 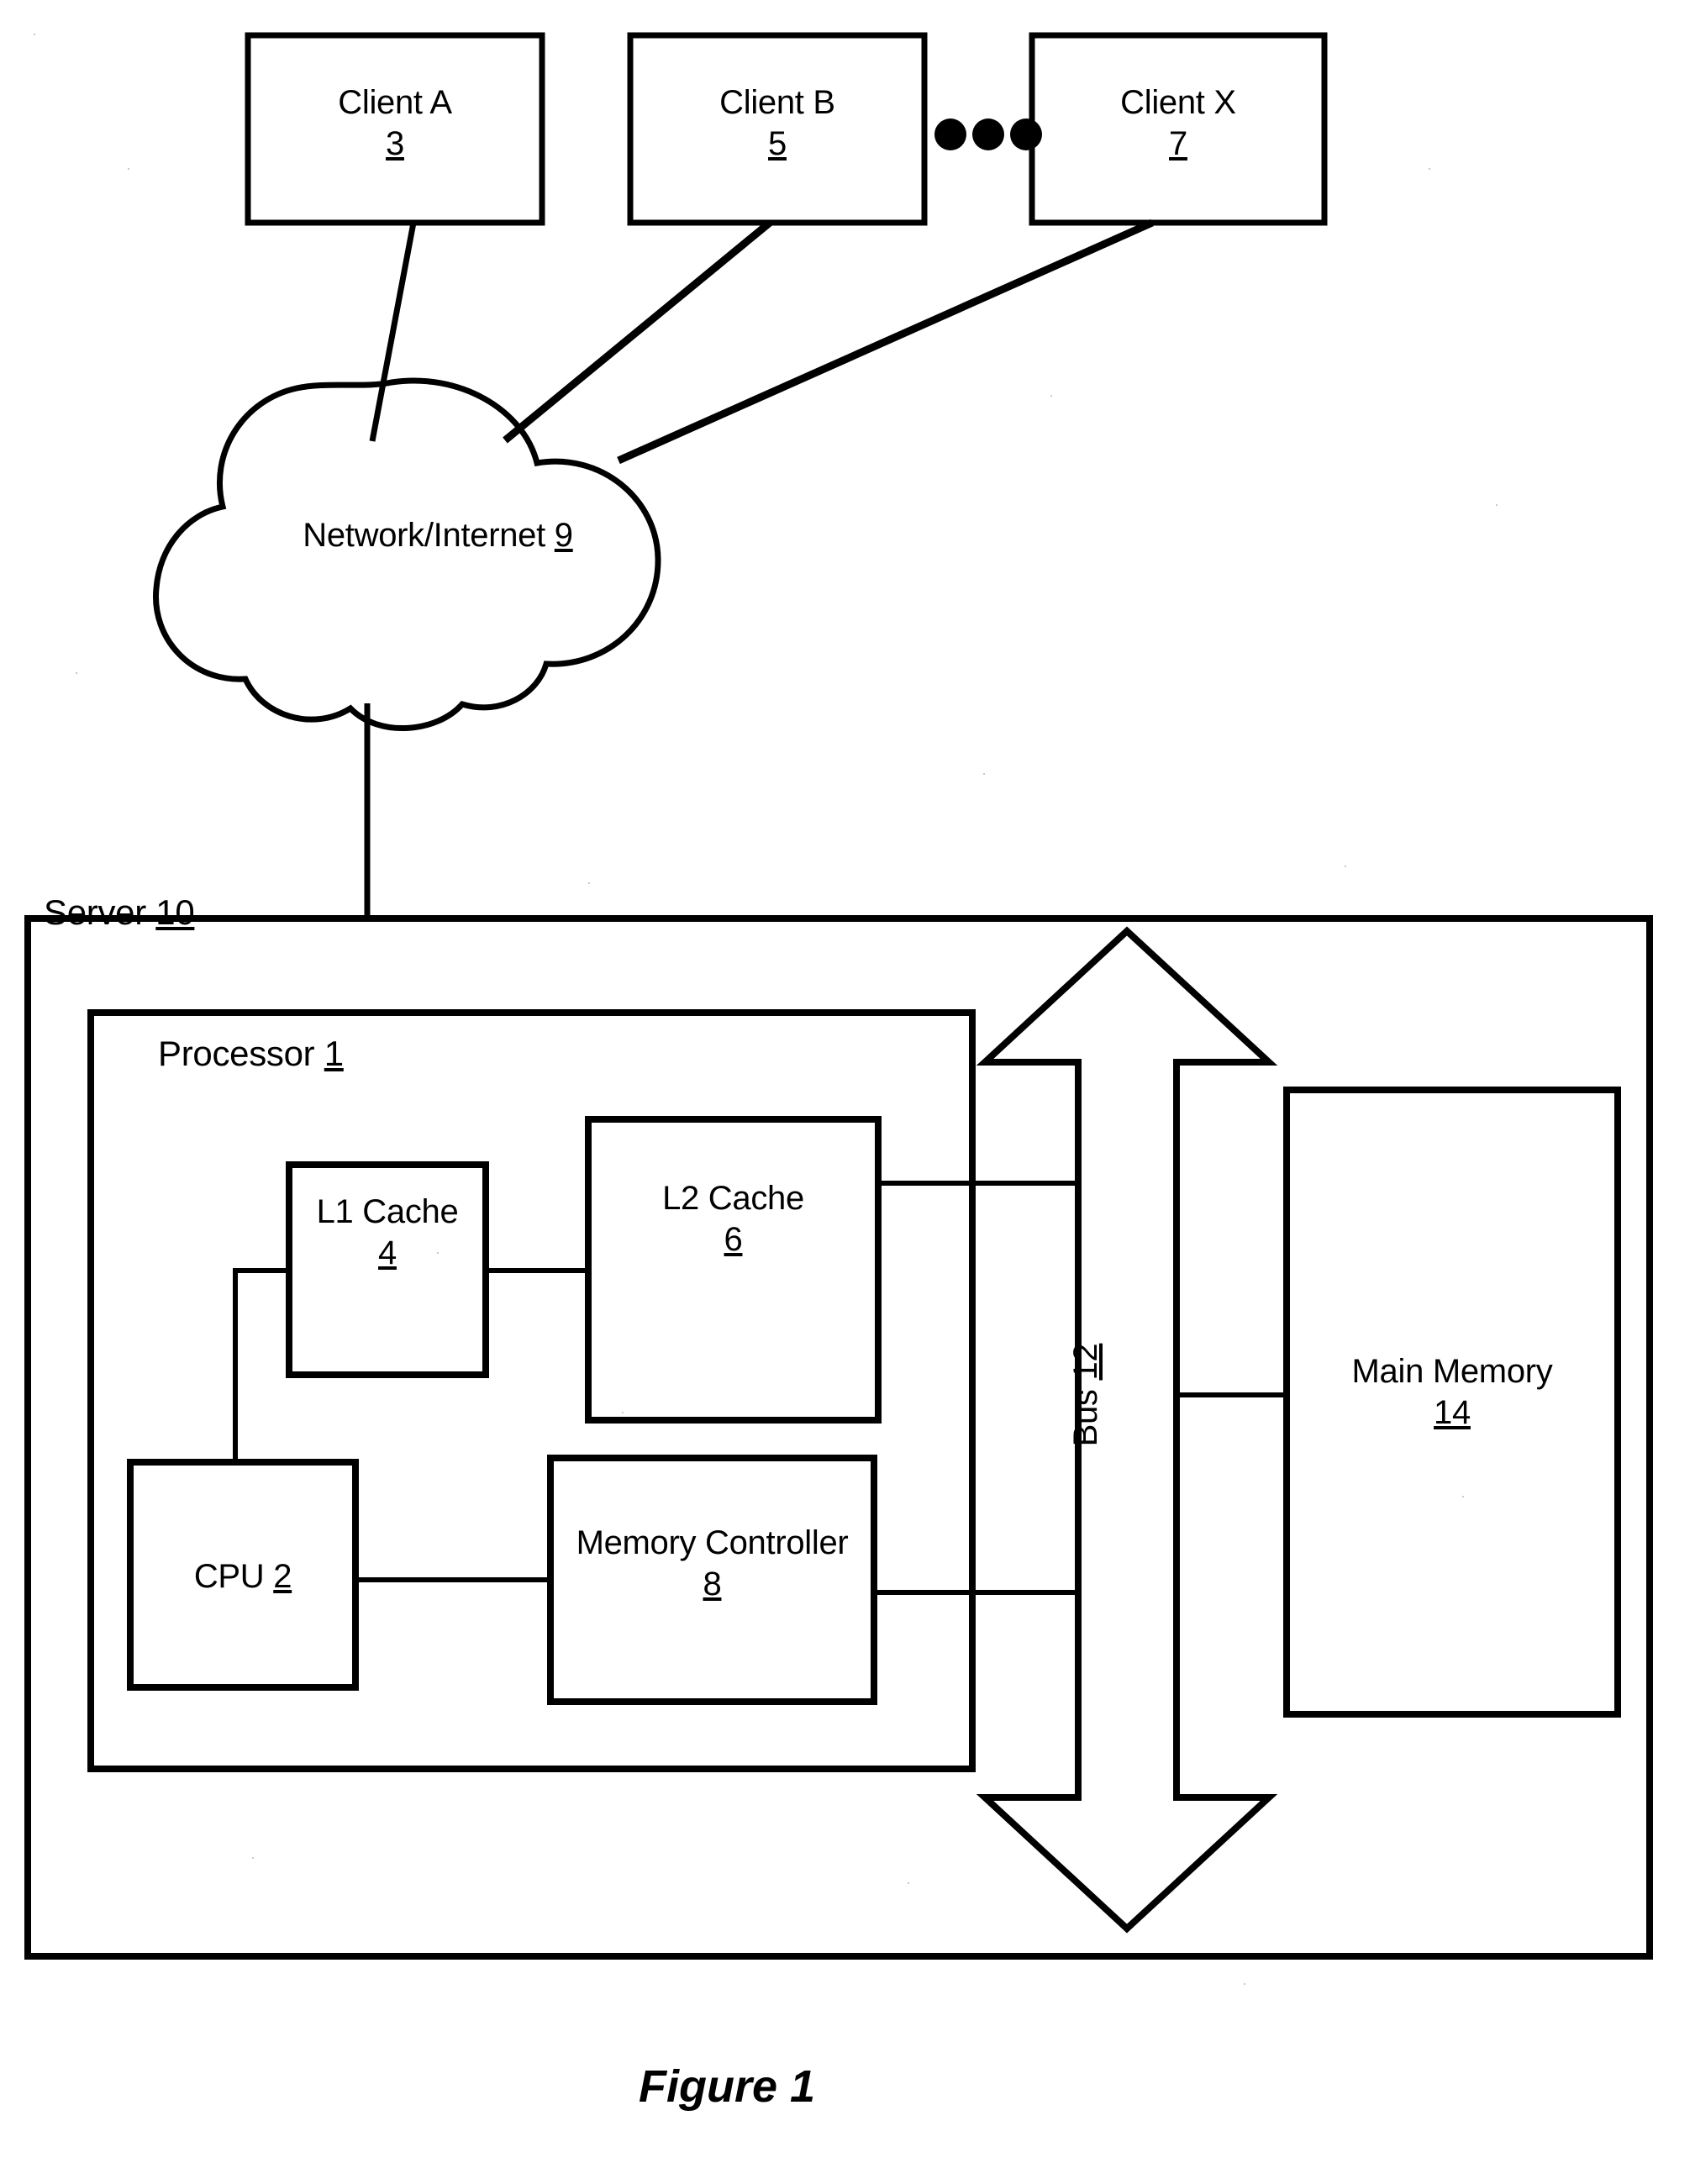 What do you see at coordinates (424, 536) in the screenshot?
I see `network-name: Network/Internet` at bounding box center [424, 536].